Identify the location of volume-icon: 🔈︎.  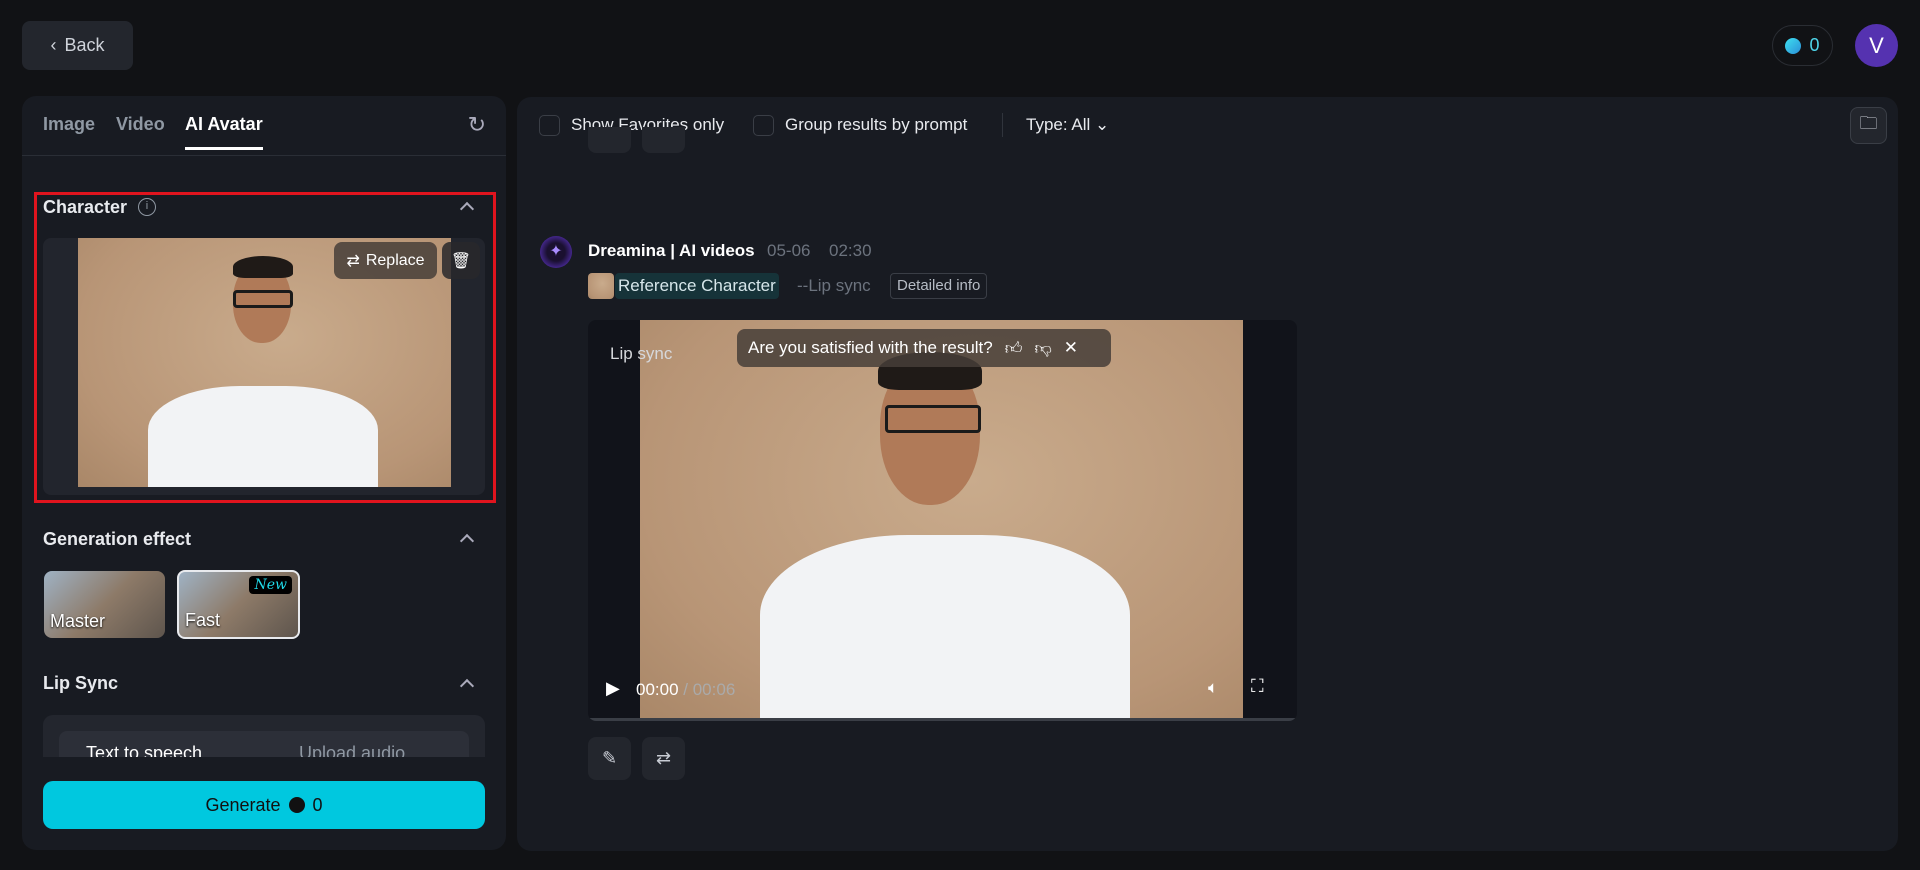
(1213, 688).